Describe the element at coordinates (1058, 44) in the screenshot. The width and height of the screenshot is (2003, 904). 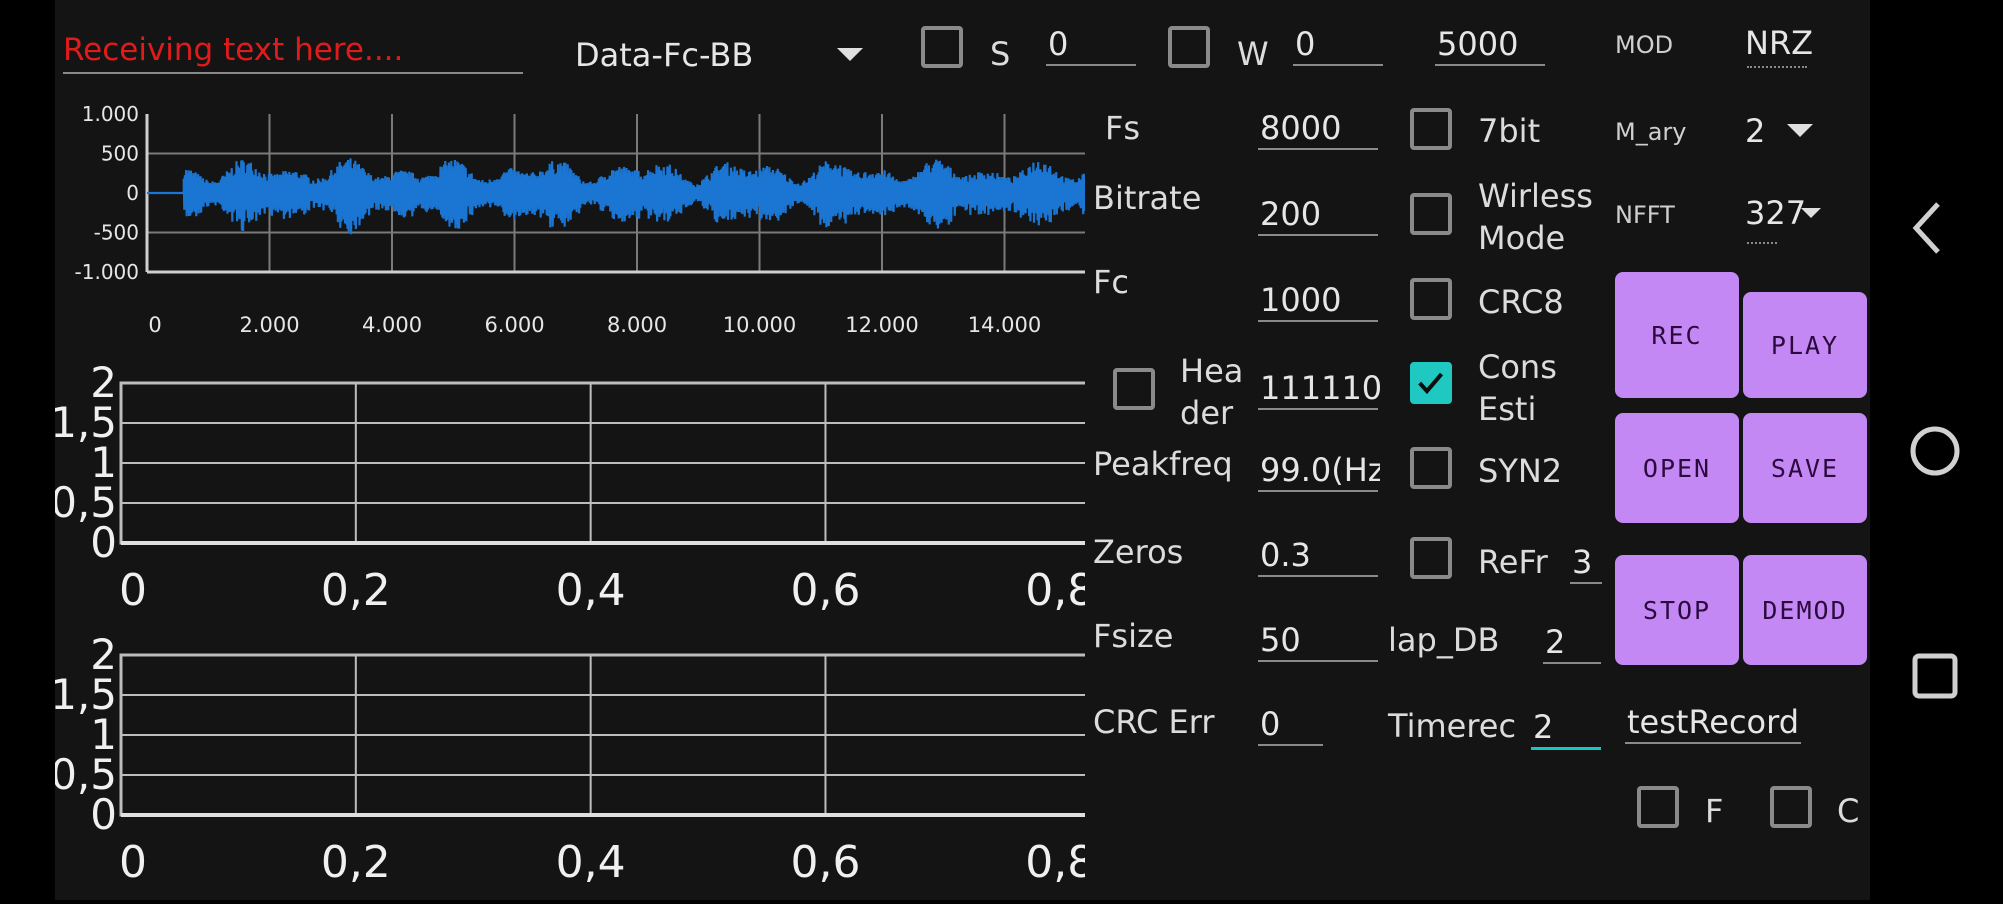
I see `s-value: 0` at that location.